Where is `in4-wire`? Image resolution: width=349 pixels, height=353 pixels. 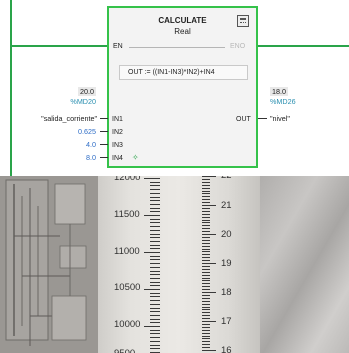 in4-wire is located at coordinates (104, 157).